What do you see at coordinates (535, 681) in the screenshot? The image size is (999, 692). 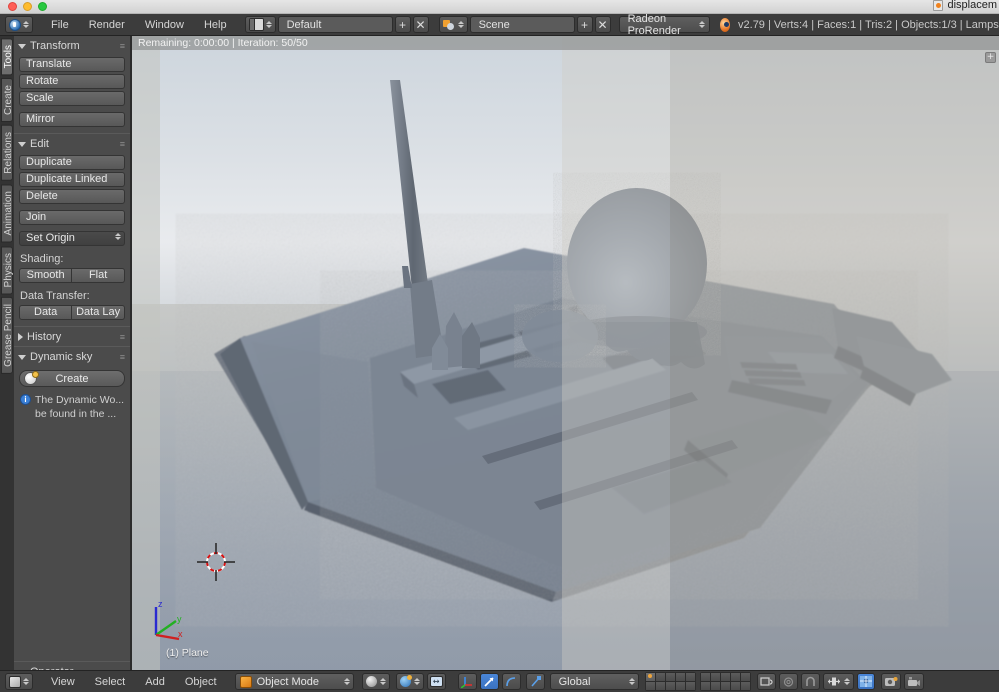 I see `manipulator-extra-button` at bounding box center [535, 681].